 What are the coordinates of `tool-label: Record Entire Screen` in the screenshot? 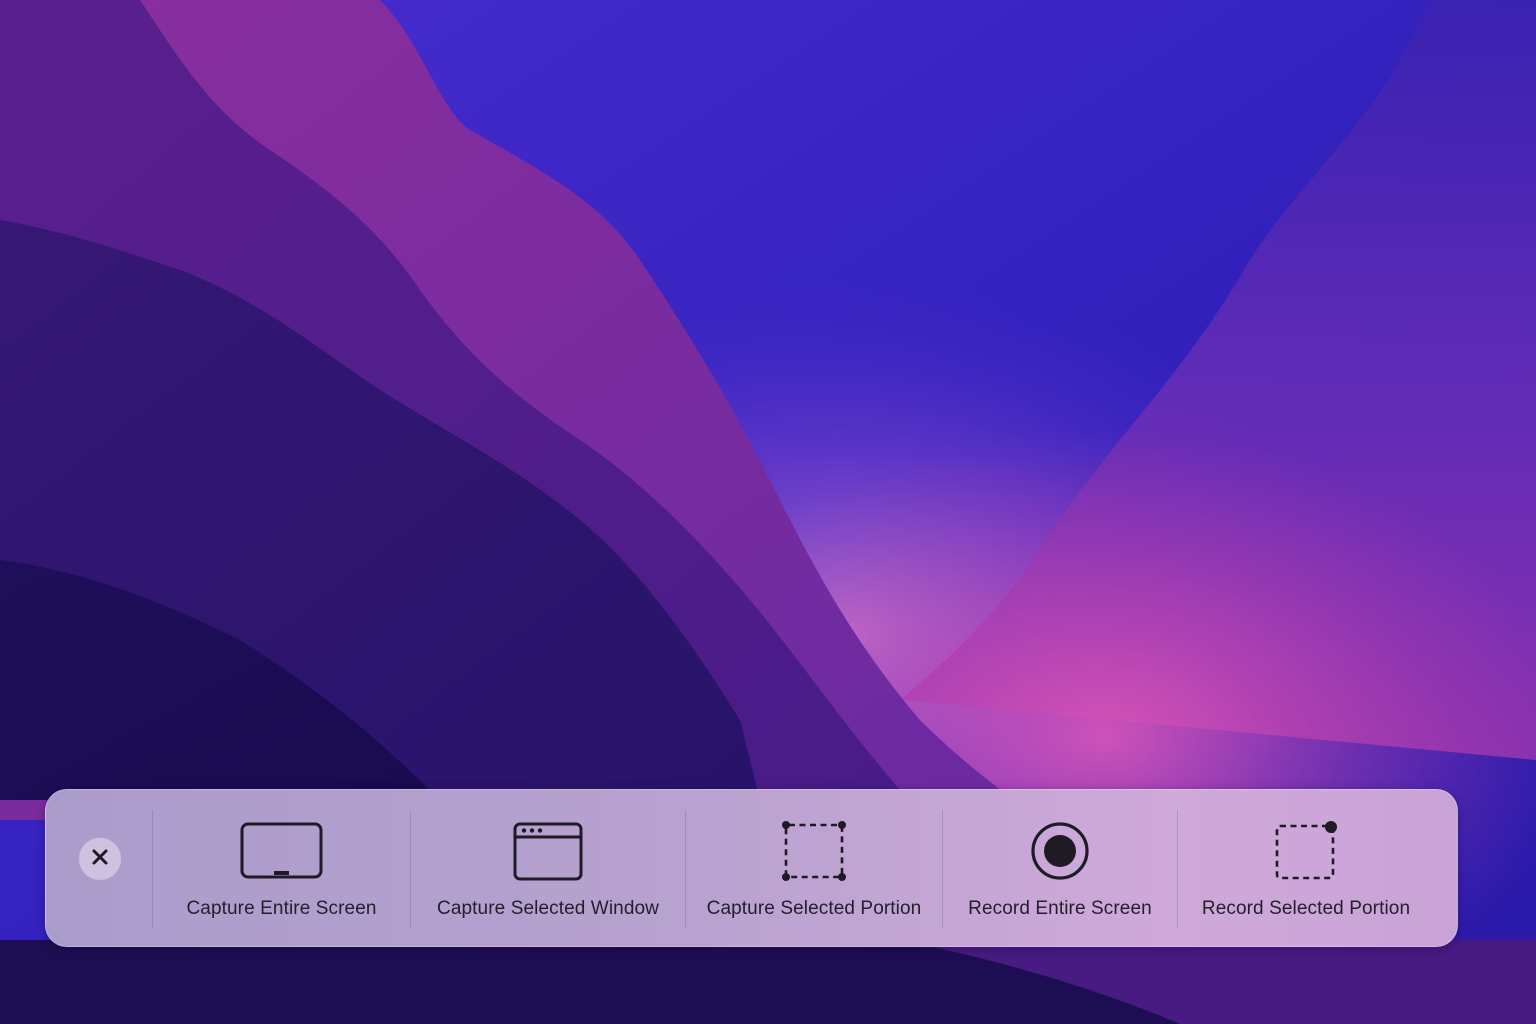 It's located at (1060, 908).